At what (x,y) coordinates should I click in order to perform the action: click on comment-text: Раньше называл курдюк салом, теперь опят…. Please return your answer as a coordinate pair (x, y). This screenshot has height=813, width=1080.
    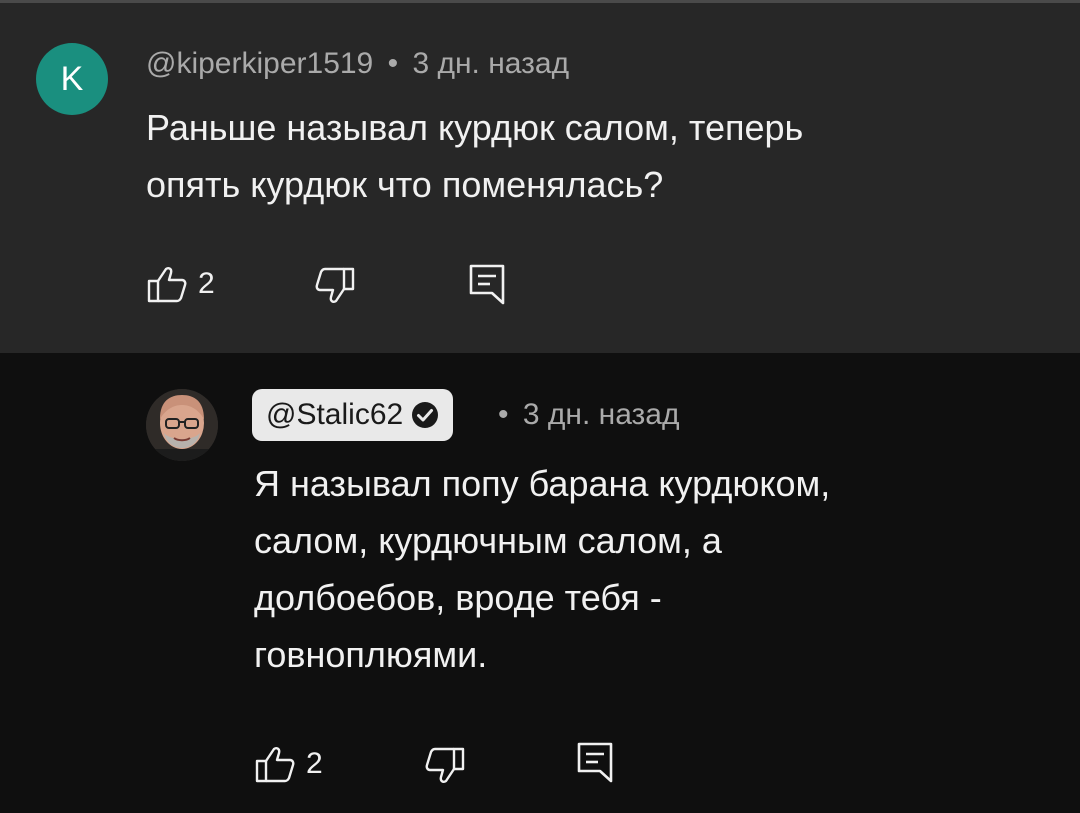
    Looking at the image, I should click on (474, 156).